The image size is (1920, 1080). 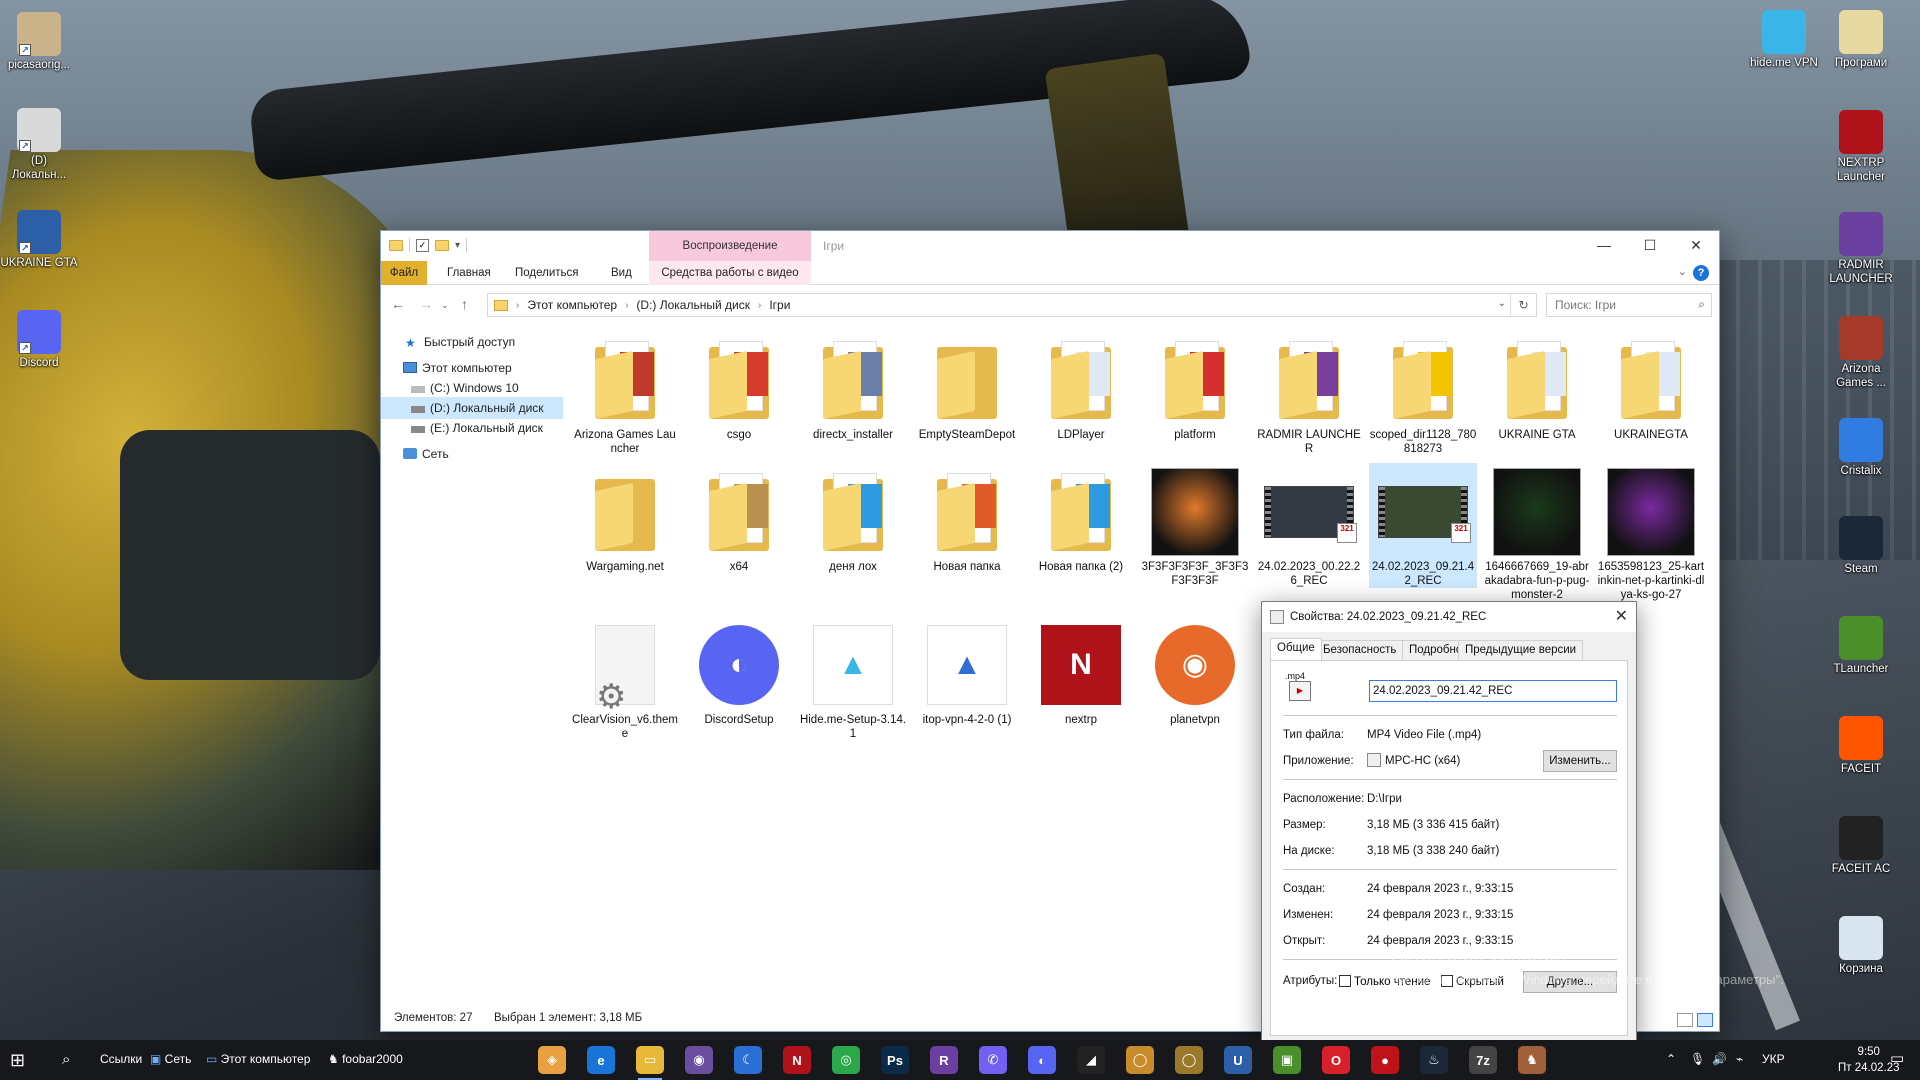 What do you see at coordinates (1682, 271) in the screenshot?
I see `ribbon-expand-icon: ⌄` at bounding box center [1682, 271].